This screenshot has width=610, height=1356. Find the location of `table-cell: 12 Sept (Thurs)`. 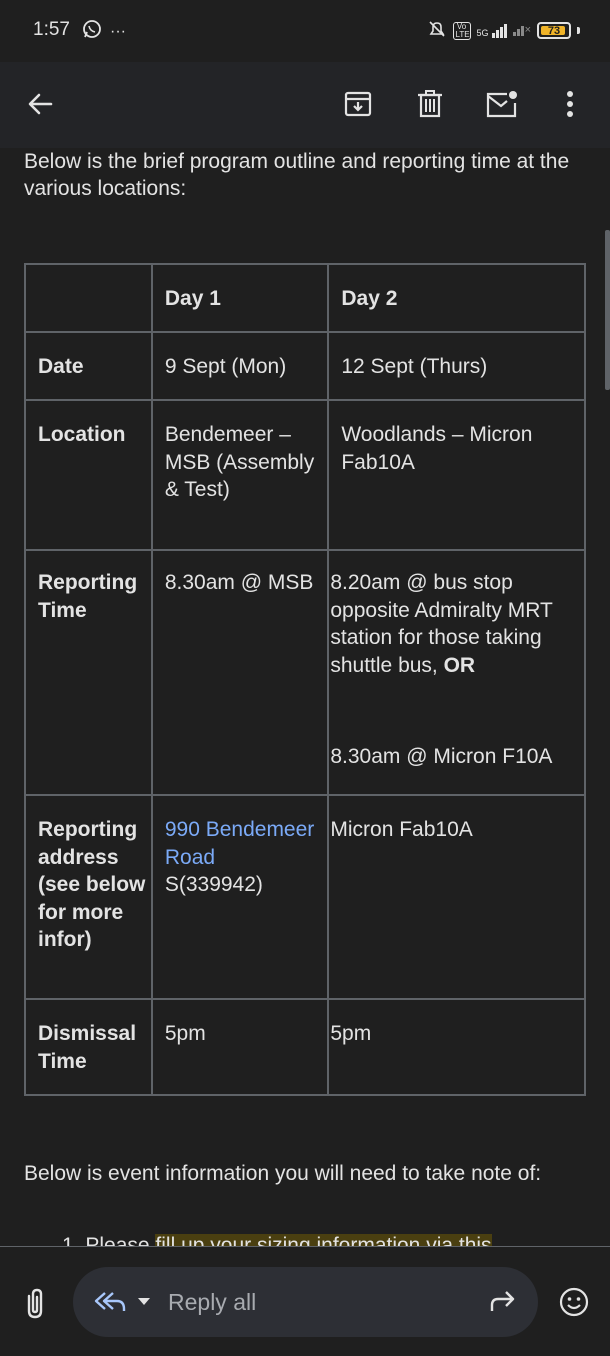

table-cell: 12 Sept (Thurs) is located at coordinates (456, 366).